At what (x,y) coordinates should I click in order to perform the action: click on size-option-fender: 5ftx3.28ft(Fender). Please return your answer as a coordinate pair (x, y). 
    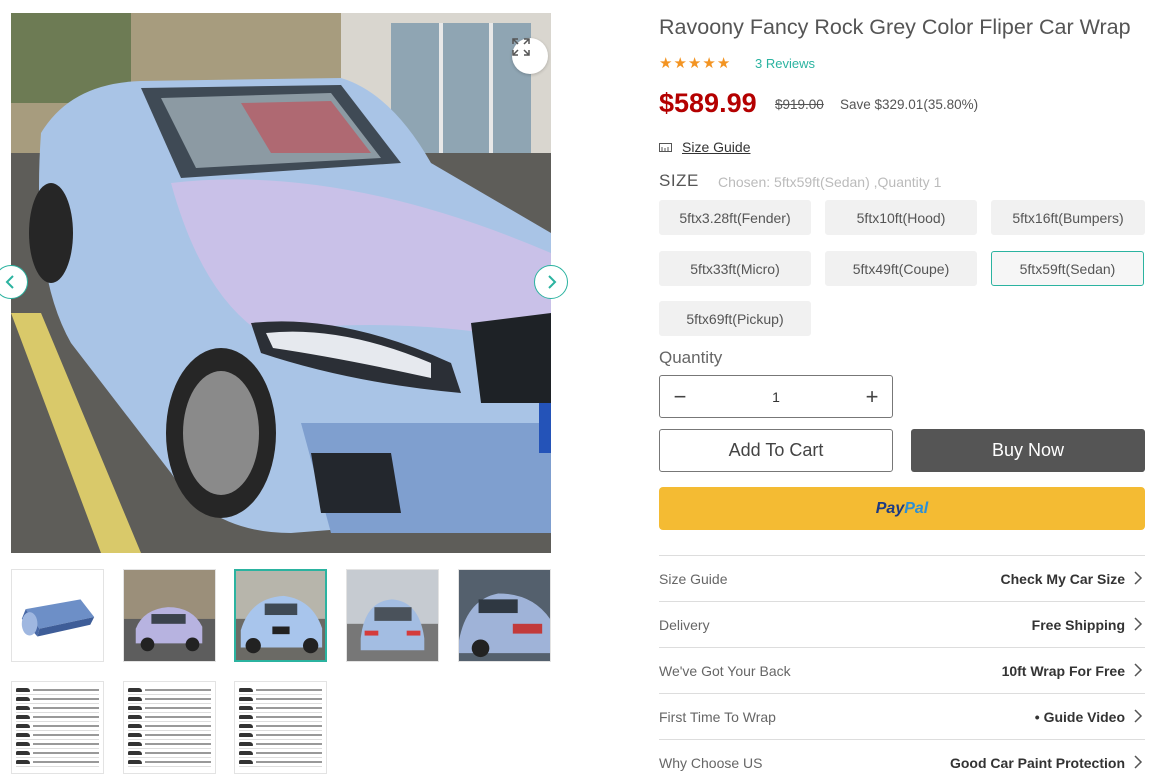
    Looking at the image, I should click on (735, 217).